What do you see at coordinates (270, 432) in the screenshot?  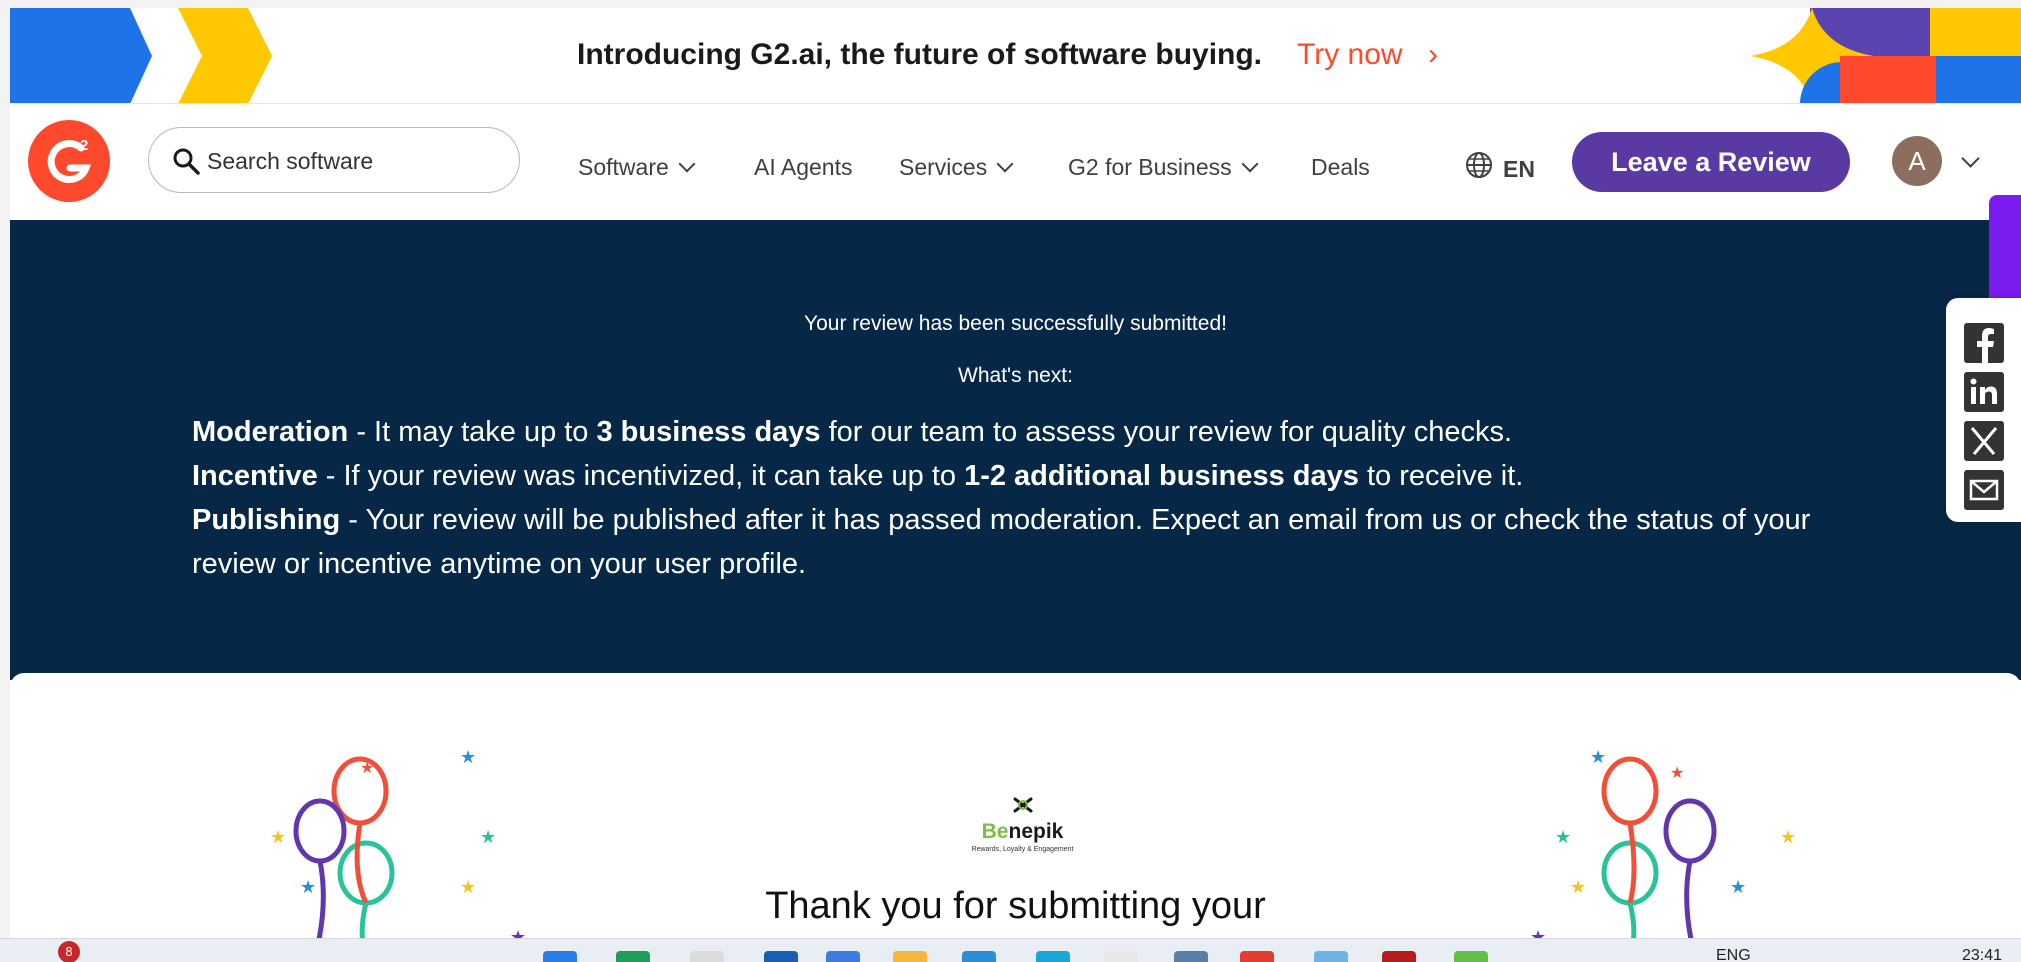 I see `moderation-label: Moderation` at bounding box center [270, 432].